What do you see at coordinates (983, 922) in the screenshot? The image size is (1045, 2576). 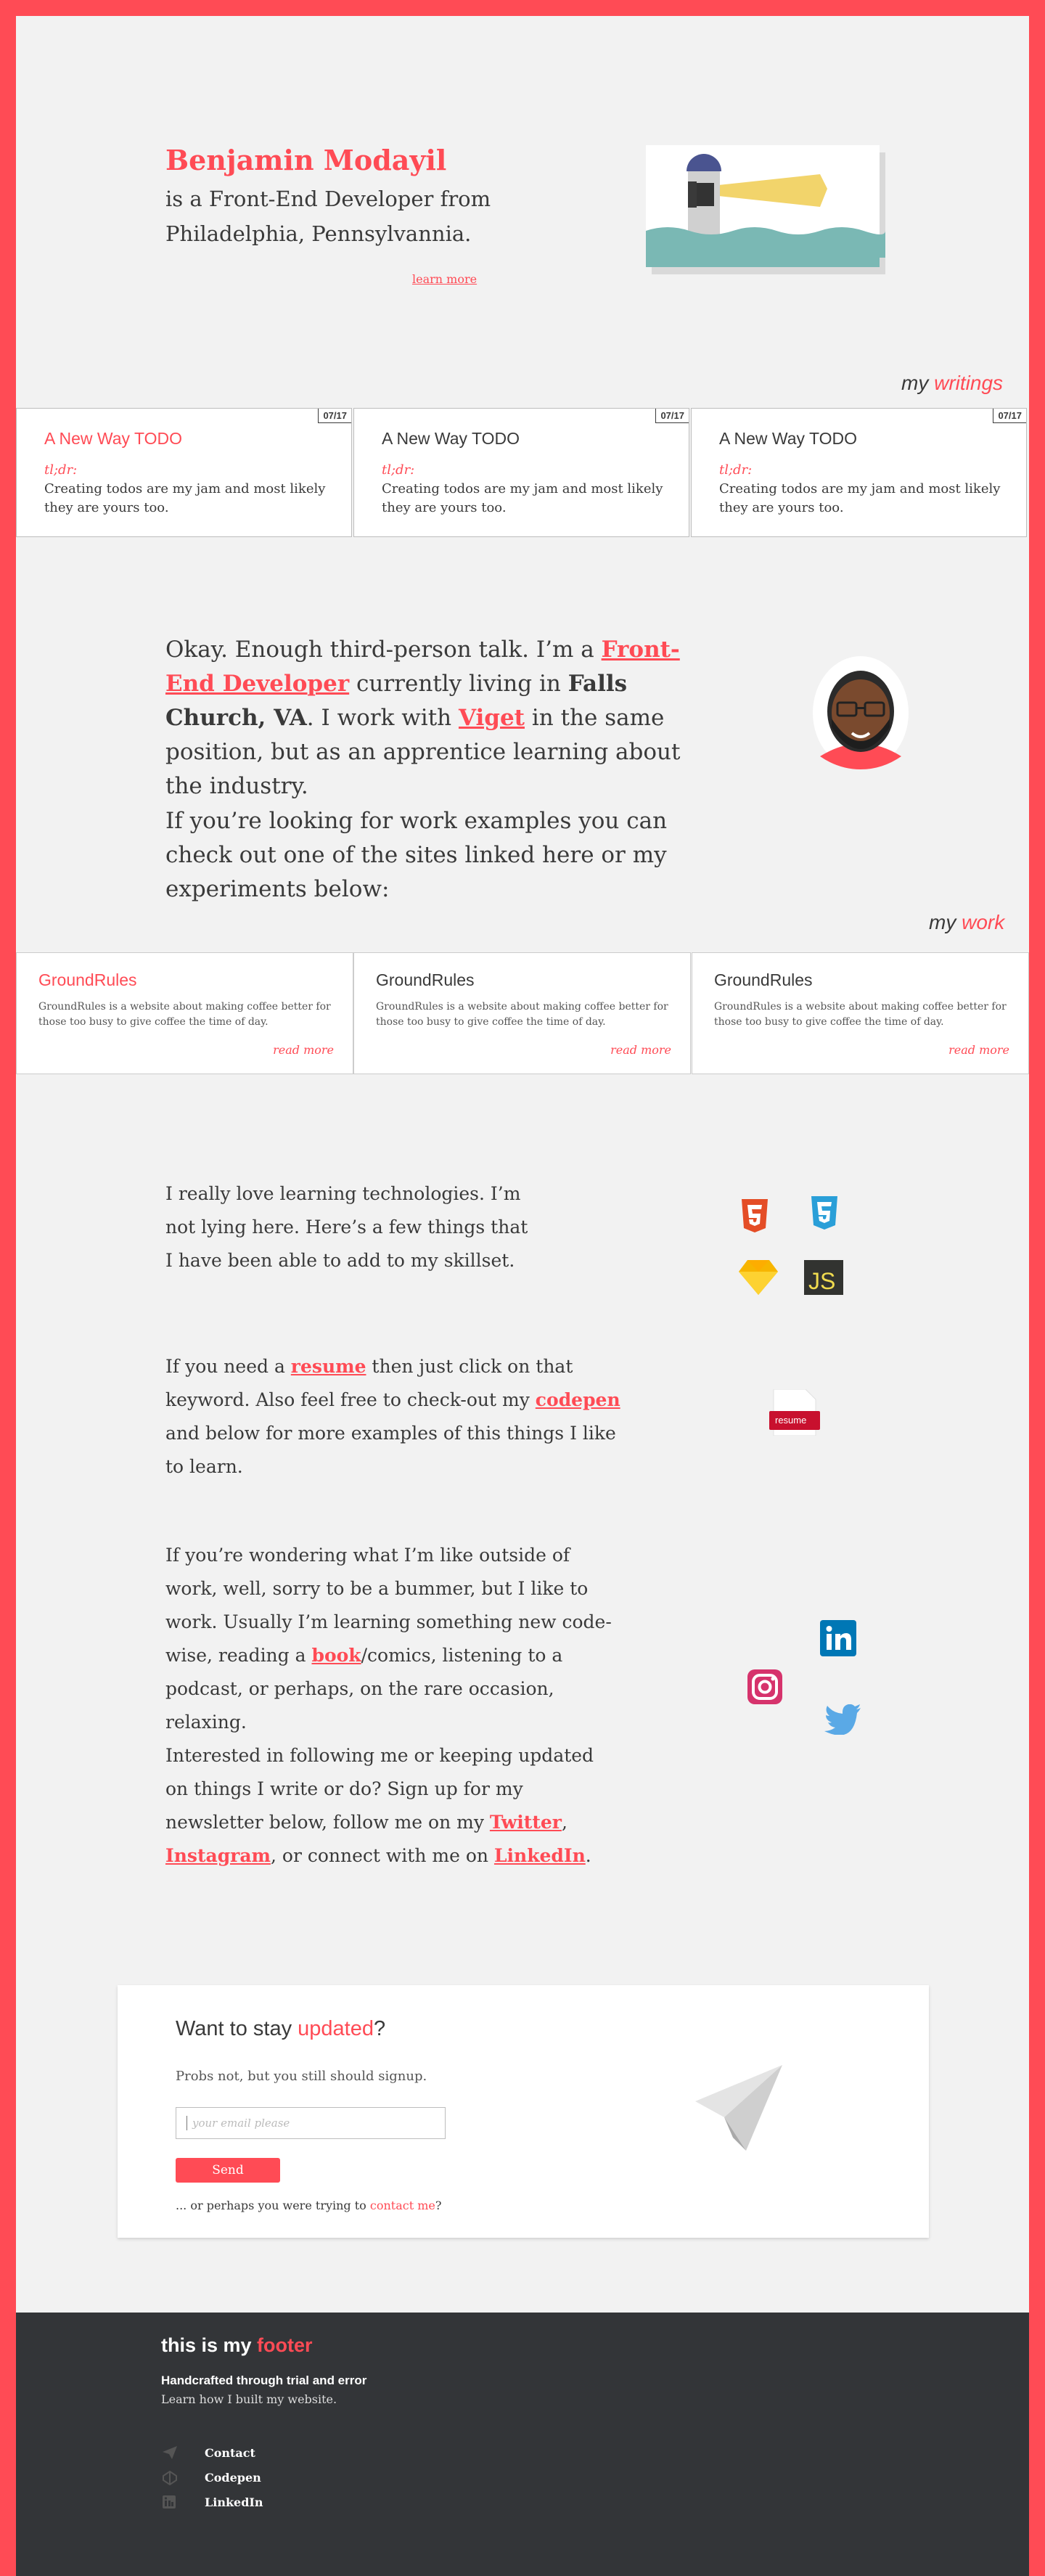 I see `work-heading-accent: work` at bounding box center [983, 922].